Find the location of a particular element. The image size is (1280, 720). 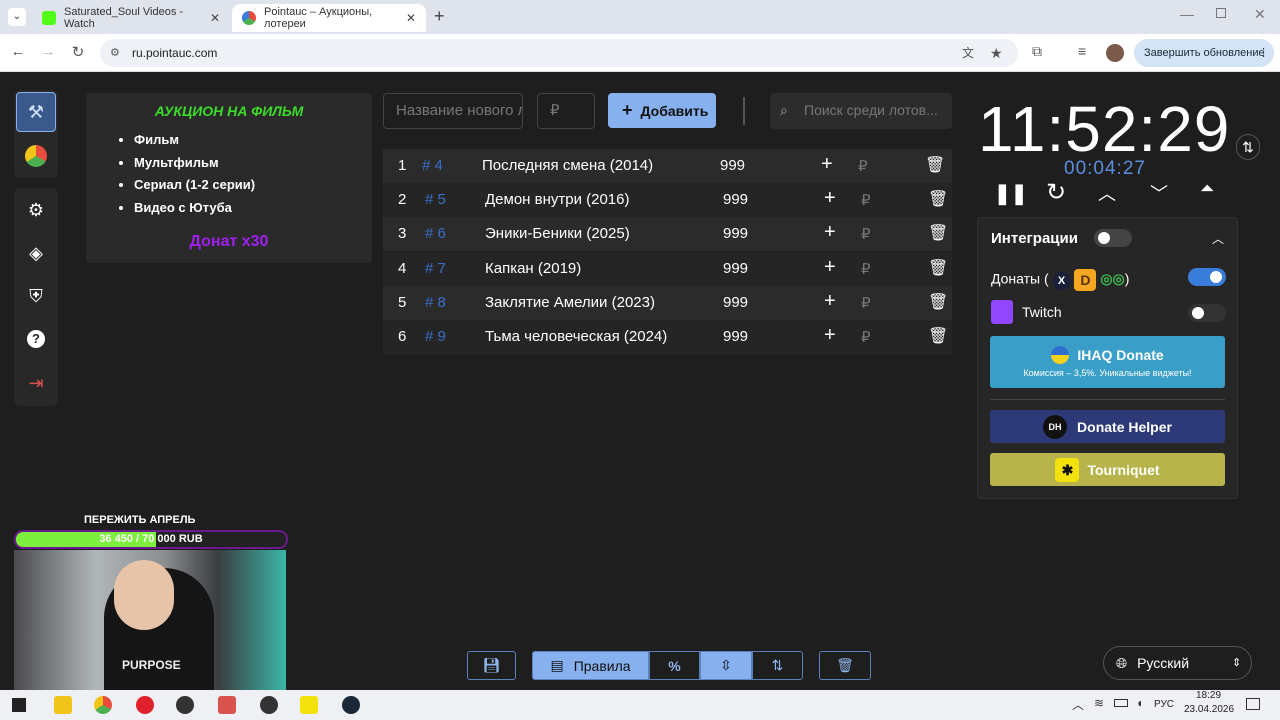

globe-icon: 🌐︎ is located at coordinates (1122, 663).